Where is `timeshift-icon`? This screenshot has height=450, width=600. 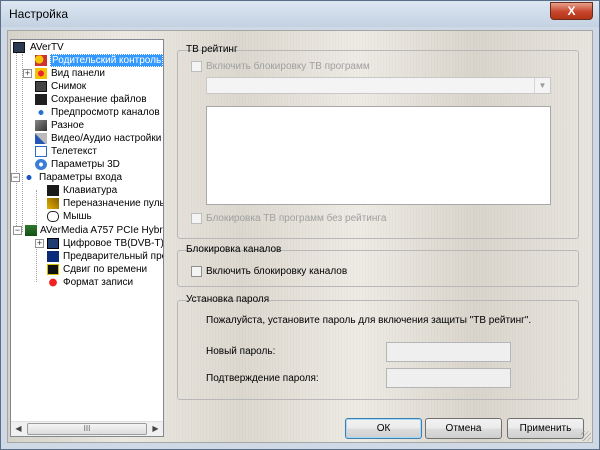 timeshift-icon is located at coordinates (53, 269).